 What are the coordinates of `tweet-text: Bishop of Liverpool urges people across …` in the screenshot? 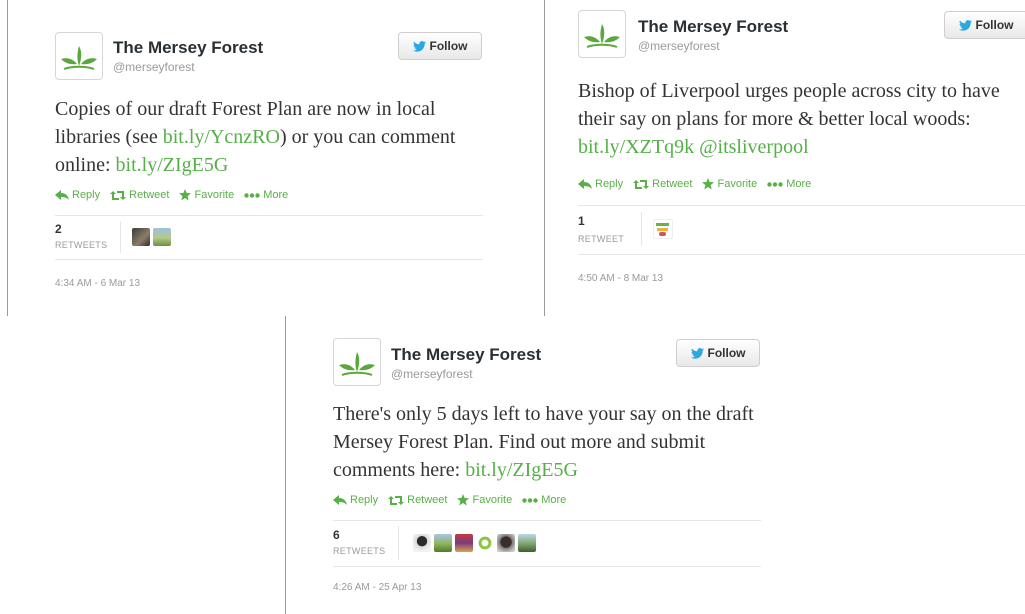 It's located at (801, 119).